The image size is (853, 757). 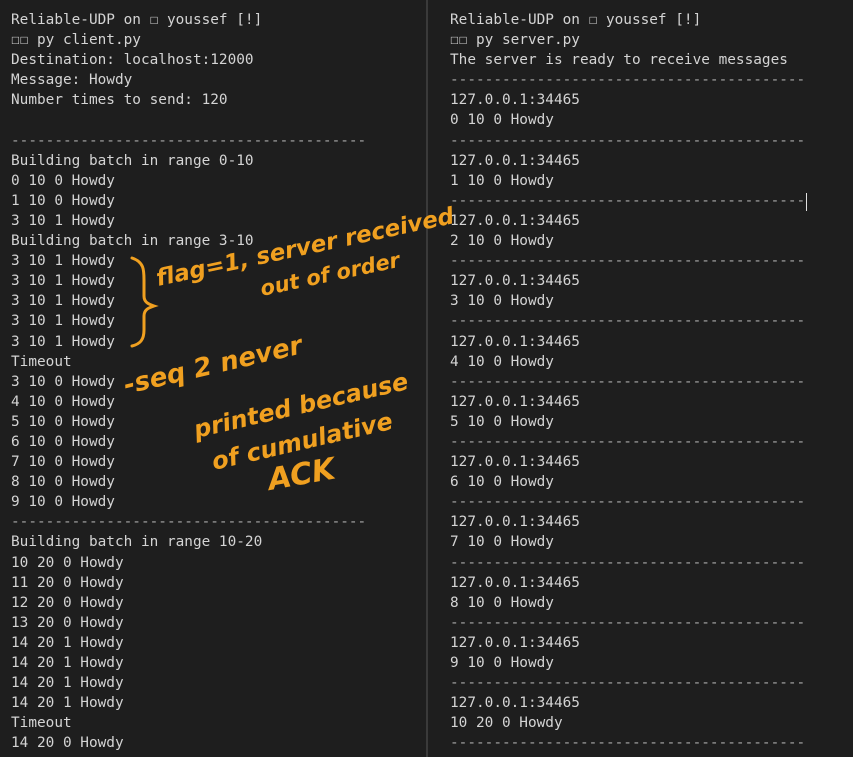 I want to click on terminal-line: The server is ready to receive messages, so click(x=619, y=60).